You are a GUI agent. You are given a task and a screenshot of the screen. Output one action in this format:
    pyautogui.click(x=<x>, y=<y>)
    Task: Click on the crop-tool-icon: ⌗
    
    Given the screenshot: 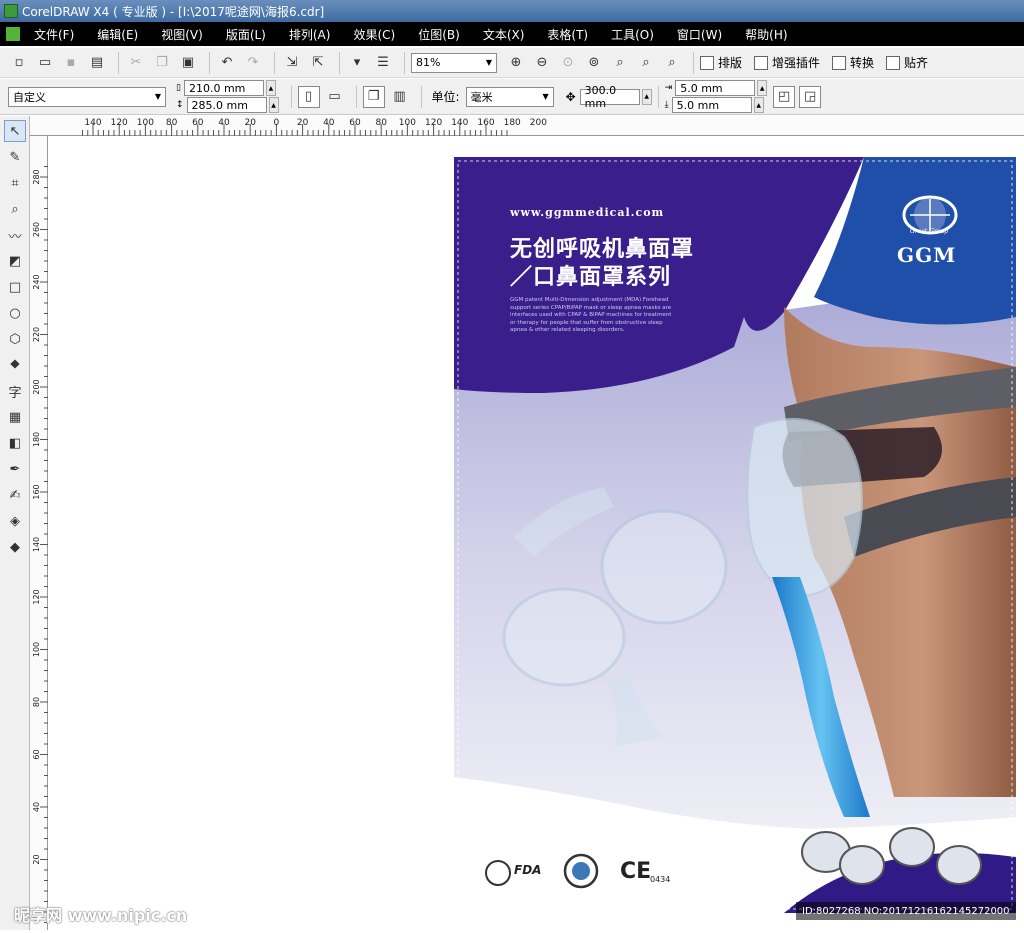 What is the action you would take?
    pyautogui.click(x=15, y=183)
    